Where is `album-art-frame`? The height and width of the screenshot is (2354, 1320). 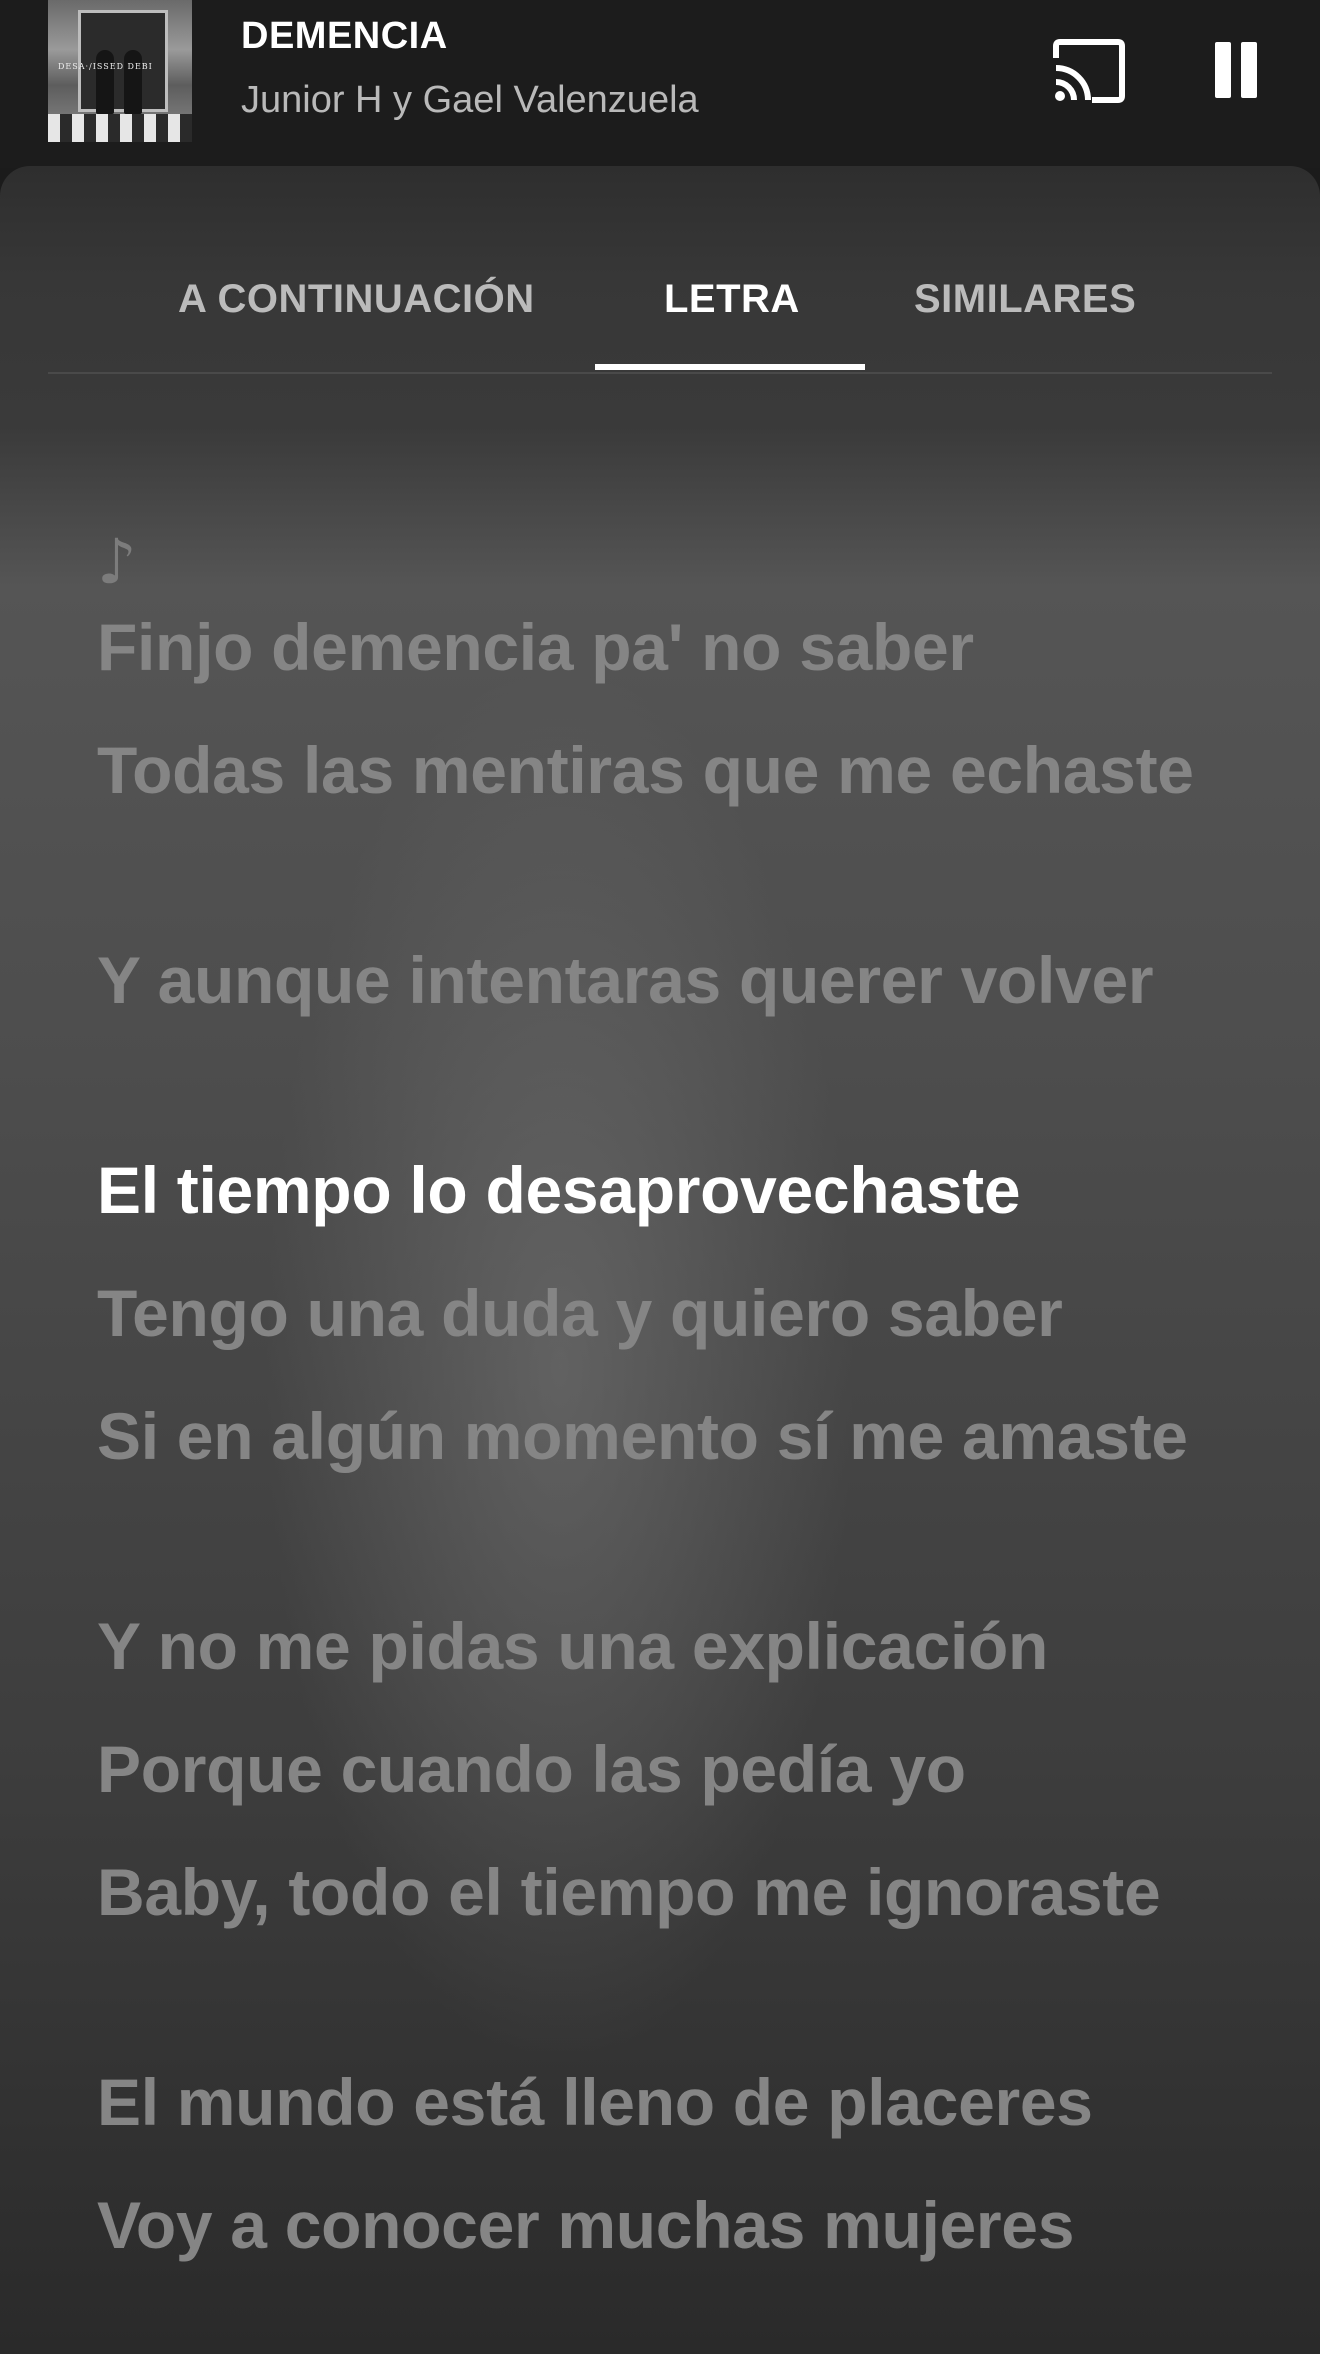
album-art-frame is located at coordinates (123, 61).